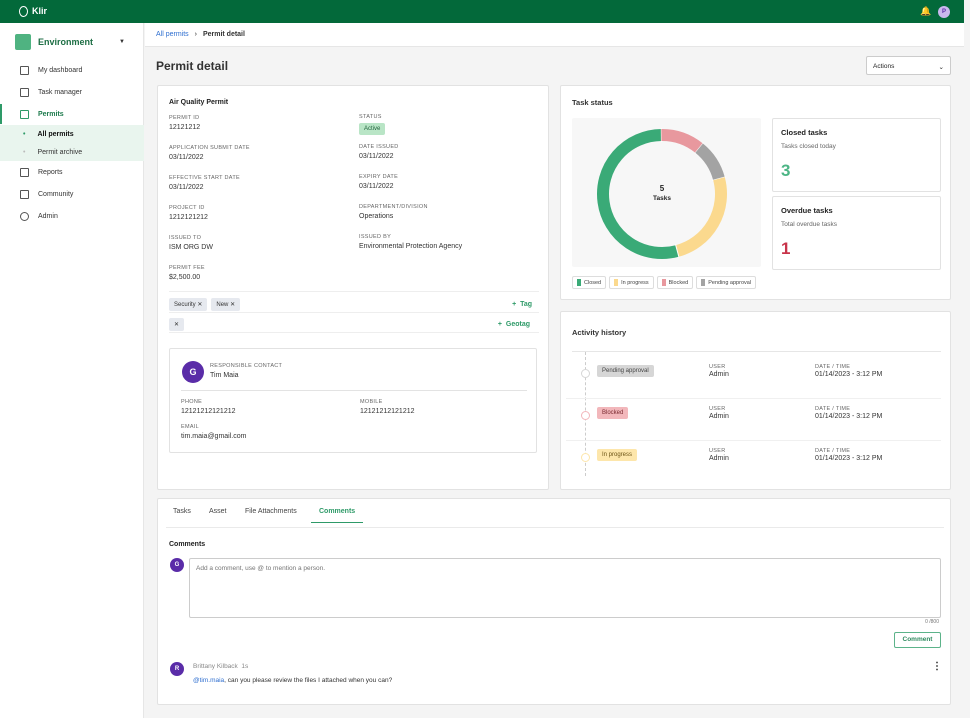  What do you see at coordinates (833, 451) in the screenshot?
I see `field-label: Date / Time` at bounding box center [833, 451].